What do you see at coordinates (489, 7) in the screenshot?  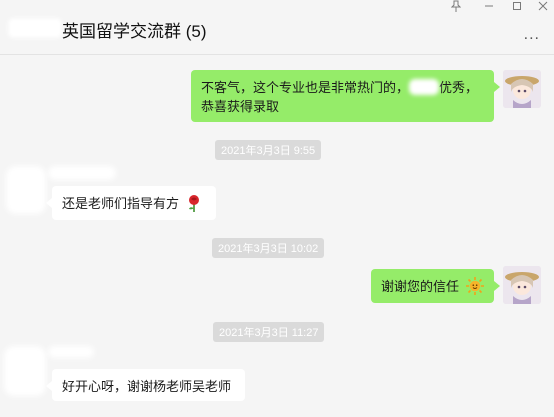 I see `minimize-icon` at bounding box center [489, 7].